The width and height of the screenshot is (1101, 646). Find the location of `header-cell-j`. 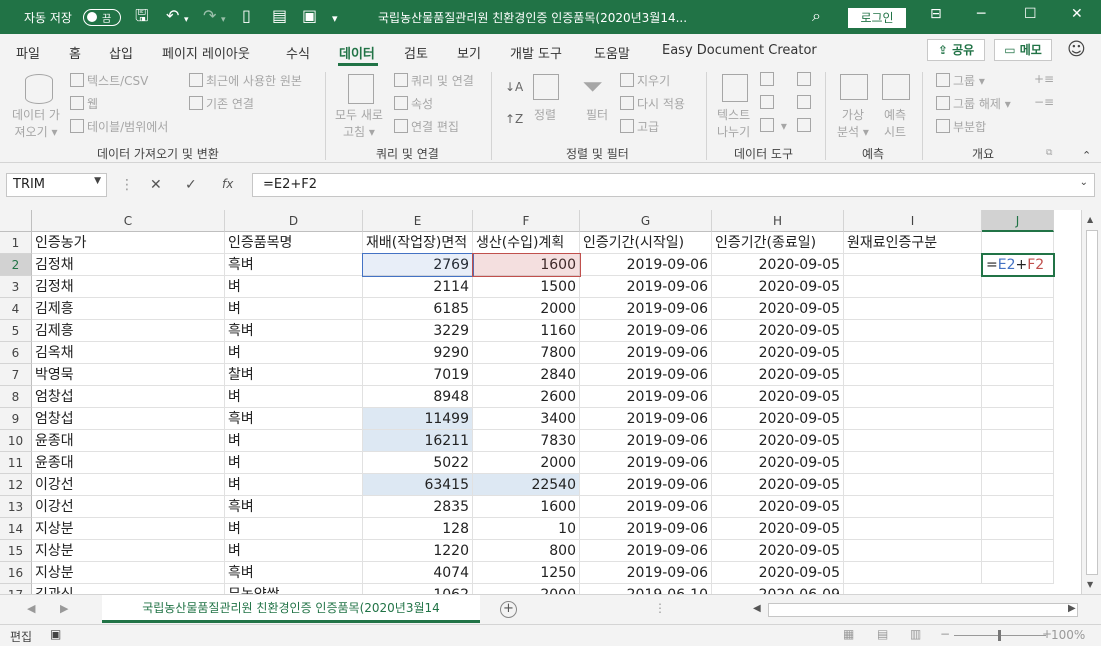

header-cell-j is located at coordinates (1018, 243).